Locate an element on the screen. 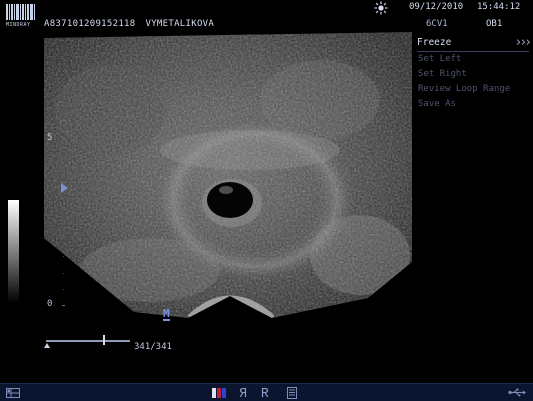 This screenshot has height=401, width=533. barcode-logo-icon: MINDRAY is located at coordinates (22, 18).